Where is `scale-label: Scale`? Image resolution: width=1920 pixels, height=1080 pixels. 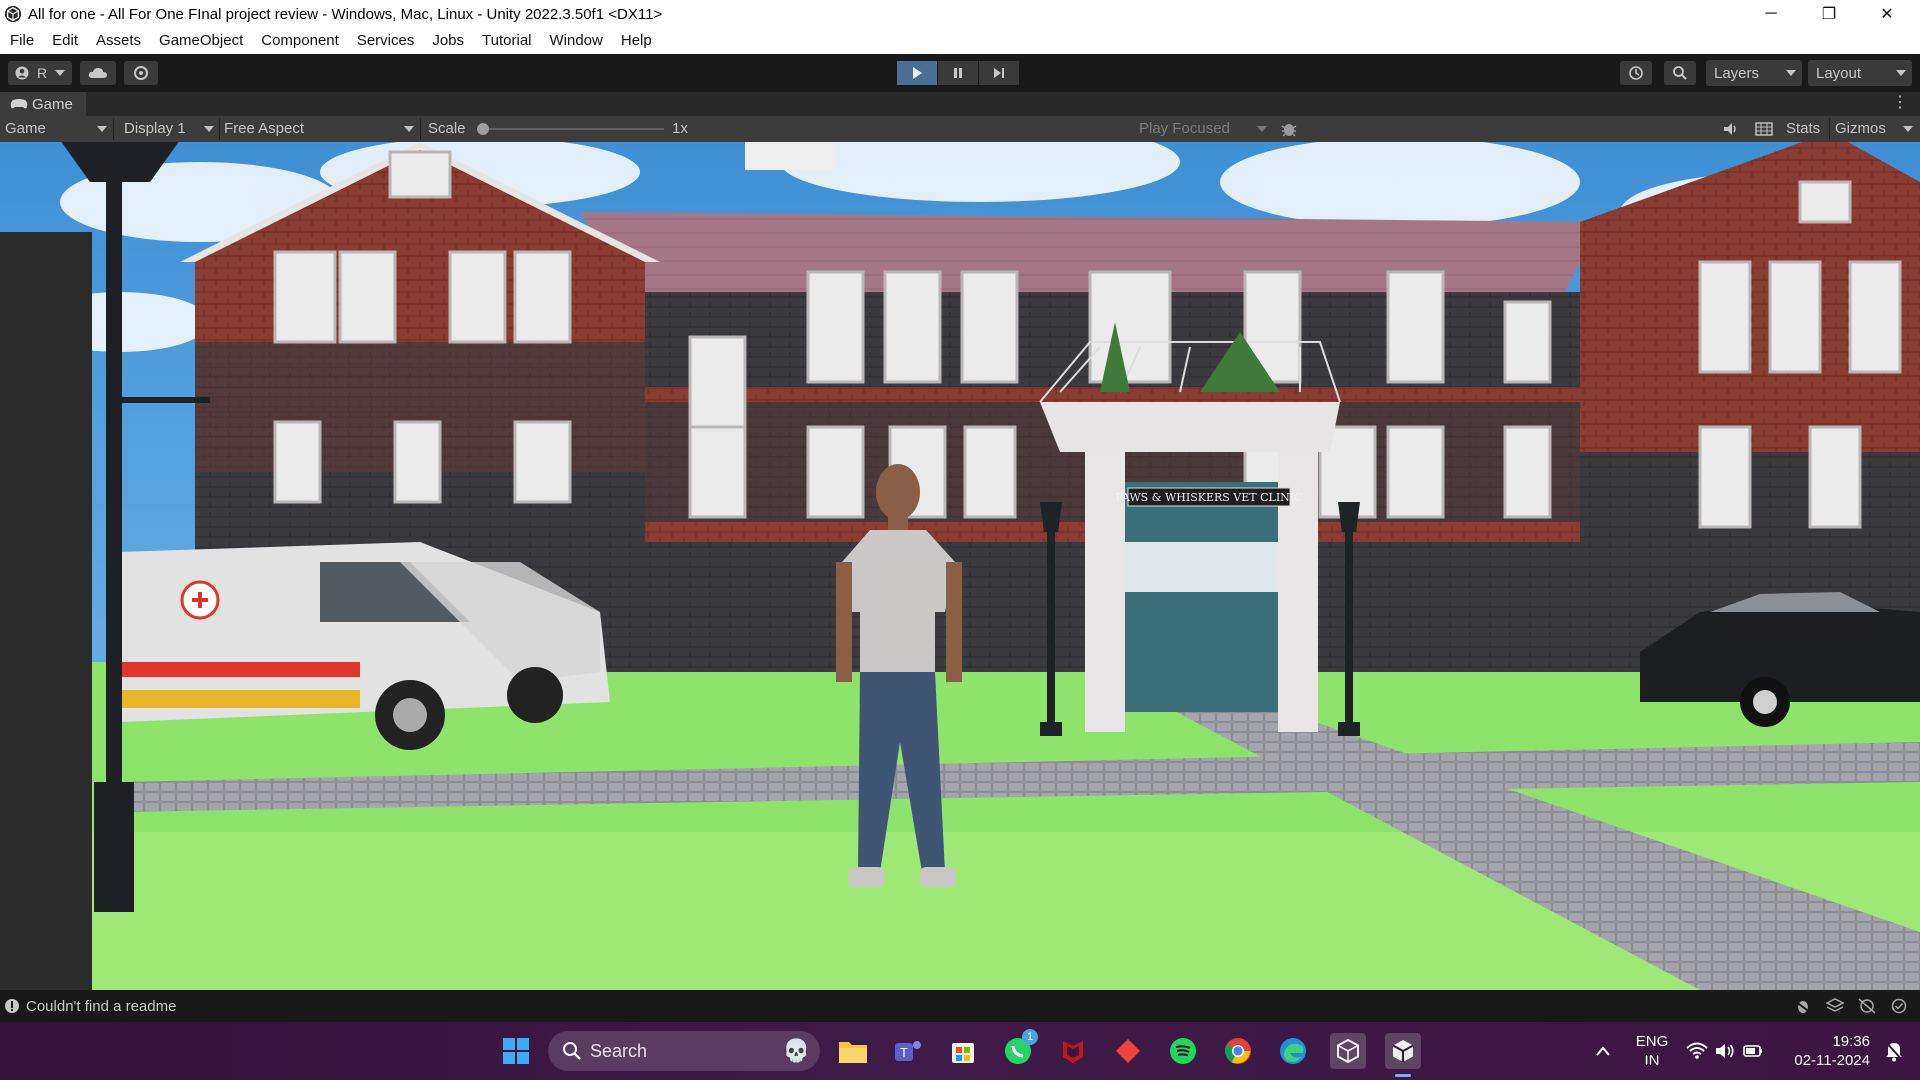
scale-label: Scale is located at coordinates (447, 128).